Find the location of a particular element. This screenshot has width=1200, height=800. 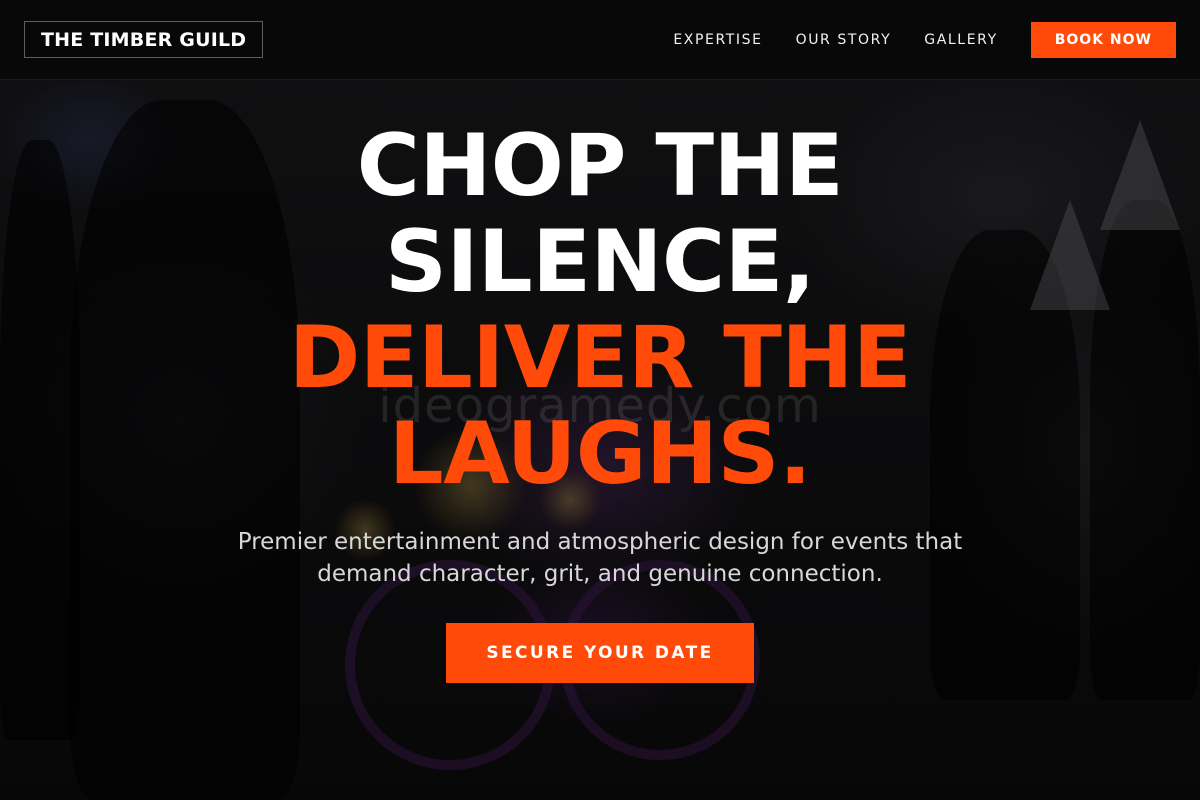

brand-logo: THE TIMBER GUILD is located at coordinates (144, 39).